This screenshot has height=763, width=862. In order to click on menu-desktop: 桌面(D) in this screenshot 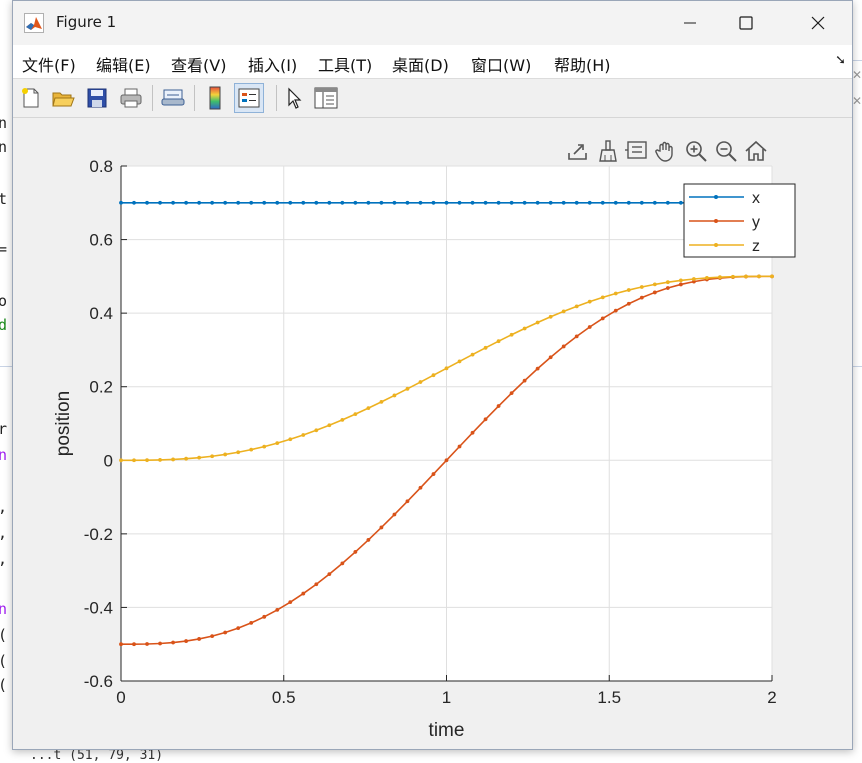, I will do `click(420, 64)`.